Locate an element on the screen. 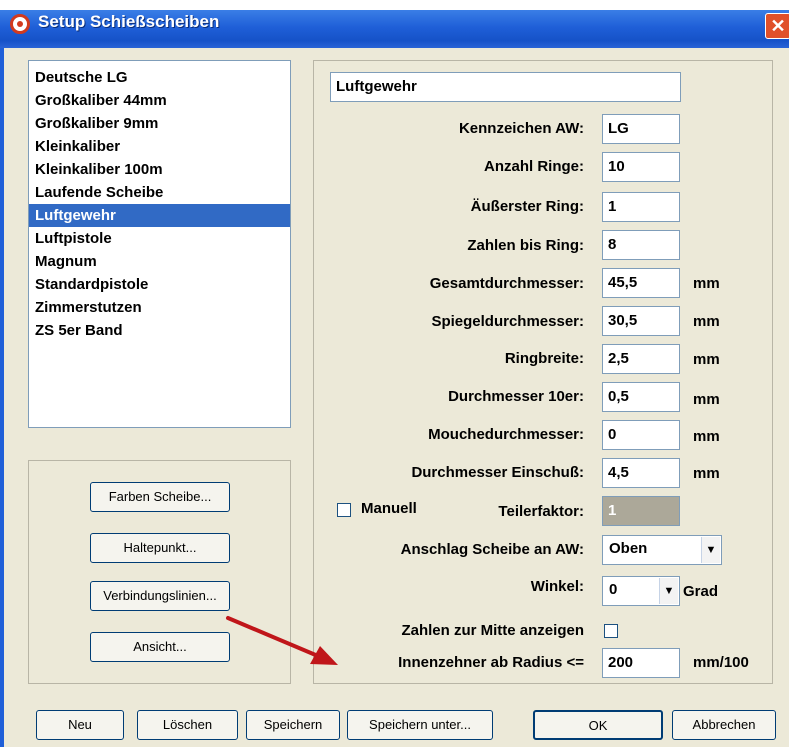 This screenshot has width=789, height=747. target-app-icon is located at coordinates (20, 24).